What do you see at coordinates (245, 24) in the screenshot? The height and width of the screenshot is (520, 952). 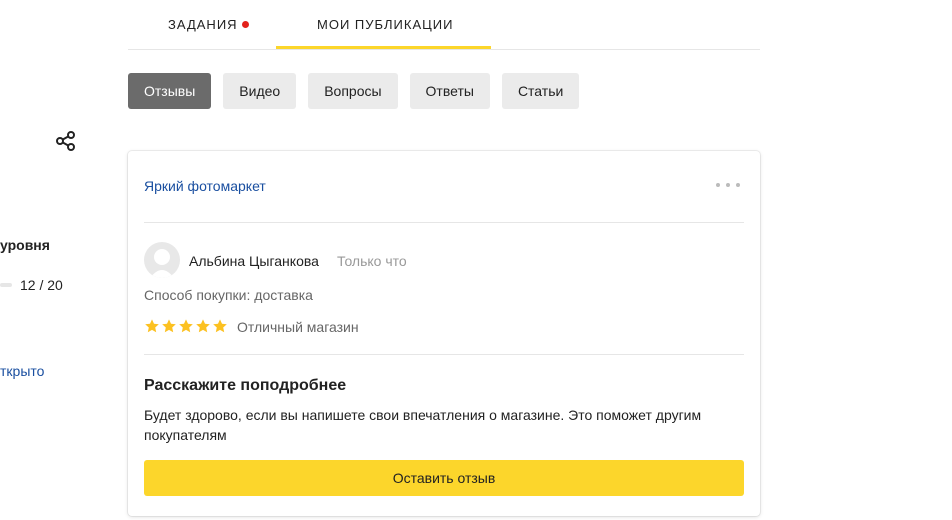 I see `notification-dot` at bounding box center [245, 24].